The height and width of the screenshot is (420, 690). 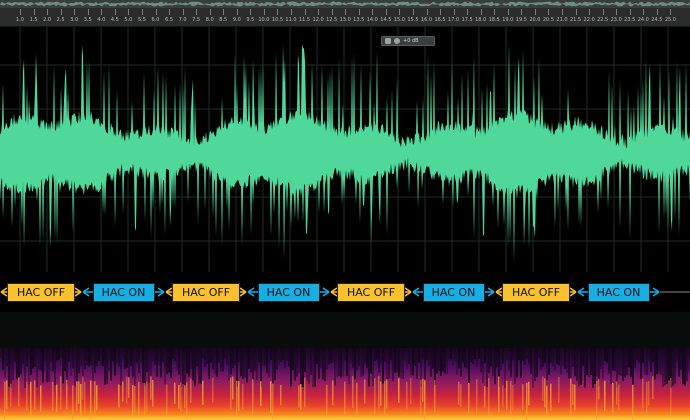 I want to click on overview-waveform-bar, so click(x=345, y=4).